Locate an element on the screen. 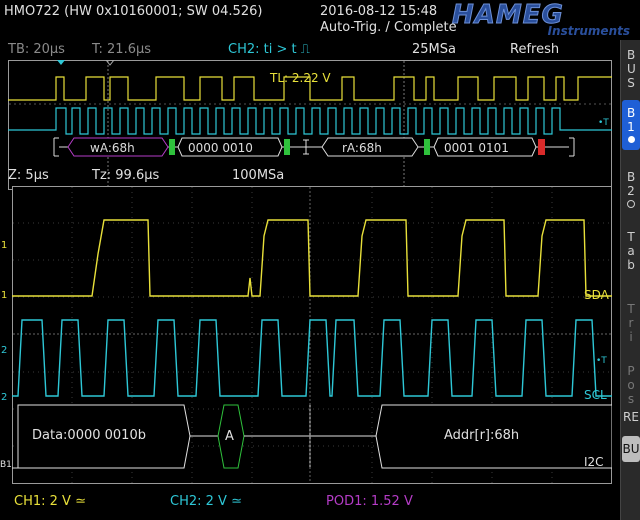 Image resolution: width=640 pixels, height=520 pixels. ch1-marker: 1 is located at coordinates (4, 245).